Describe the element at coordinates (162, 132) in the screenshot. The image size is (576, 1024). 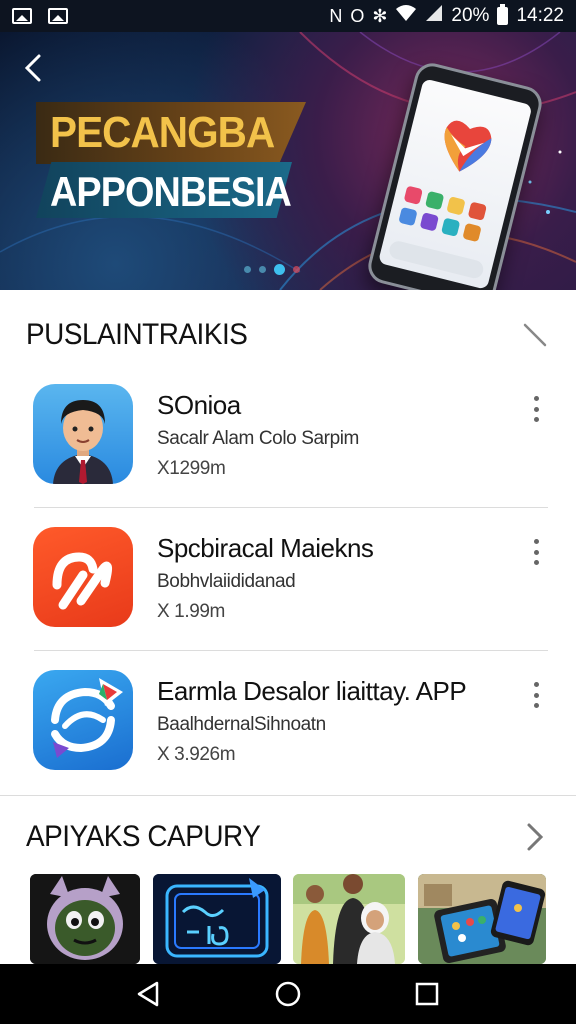
I see `banner-title-line1: PECANGBA` at that location.